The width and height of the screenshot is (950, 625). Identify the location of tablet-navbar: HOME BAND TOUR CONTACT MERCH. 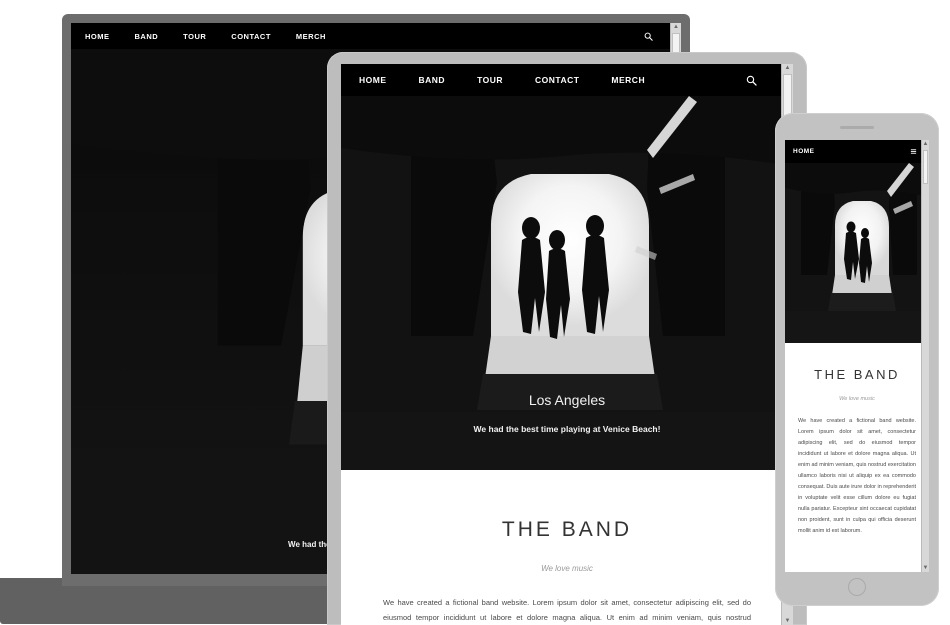
(567, 80).